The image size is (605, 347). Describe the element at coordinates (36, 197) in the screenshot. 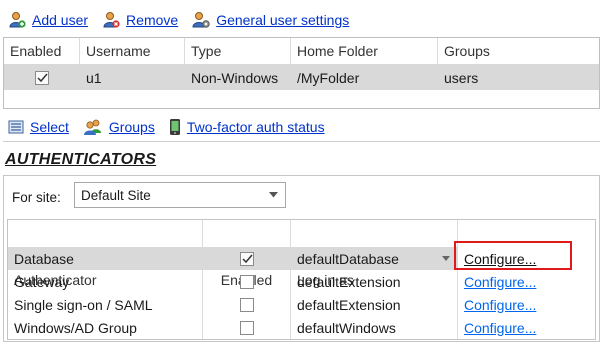

I see `for-site-label: For site:` at that location.